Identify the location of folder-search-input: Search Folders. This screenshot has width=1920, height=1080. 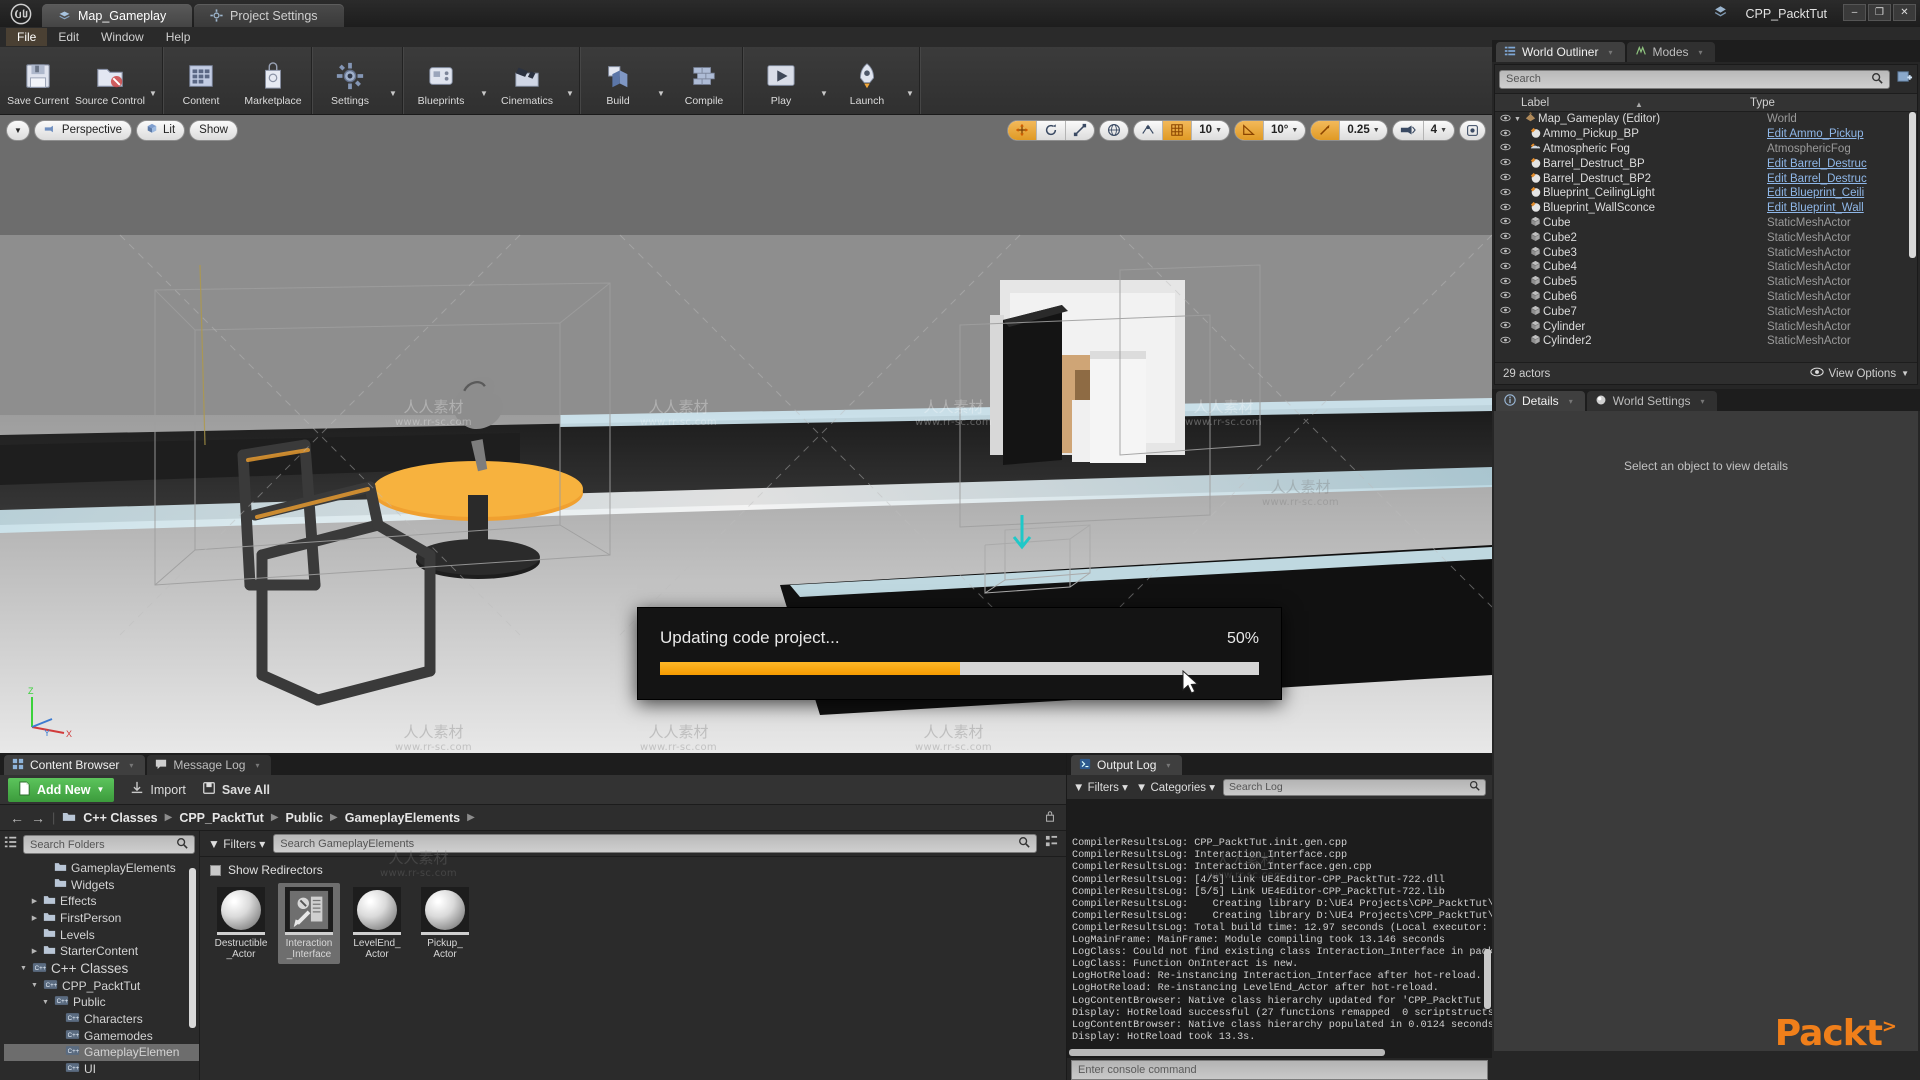
(109, 844).